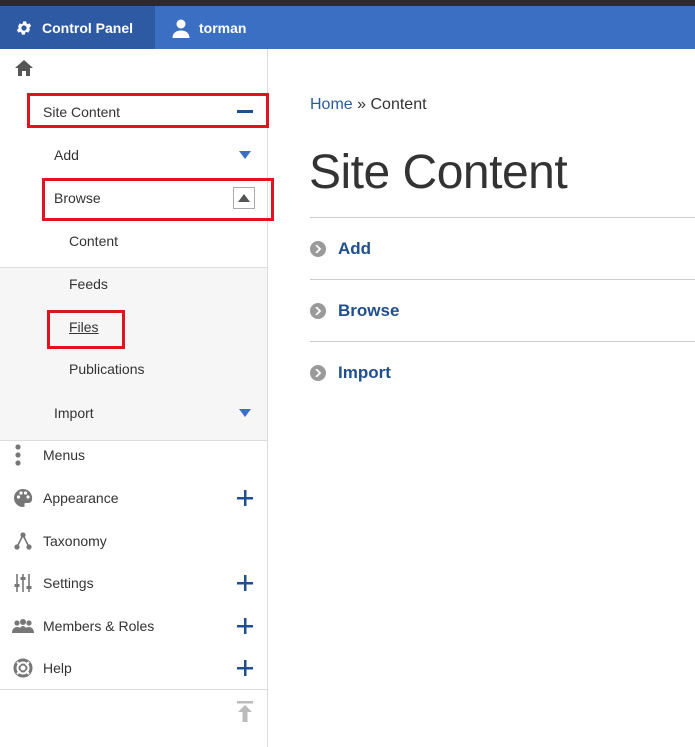  What do you see at coordinates (81, 498) in the screenshot?
I see `menu-item-label: Appearance` at bounding box center [81, 498].